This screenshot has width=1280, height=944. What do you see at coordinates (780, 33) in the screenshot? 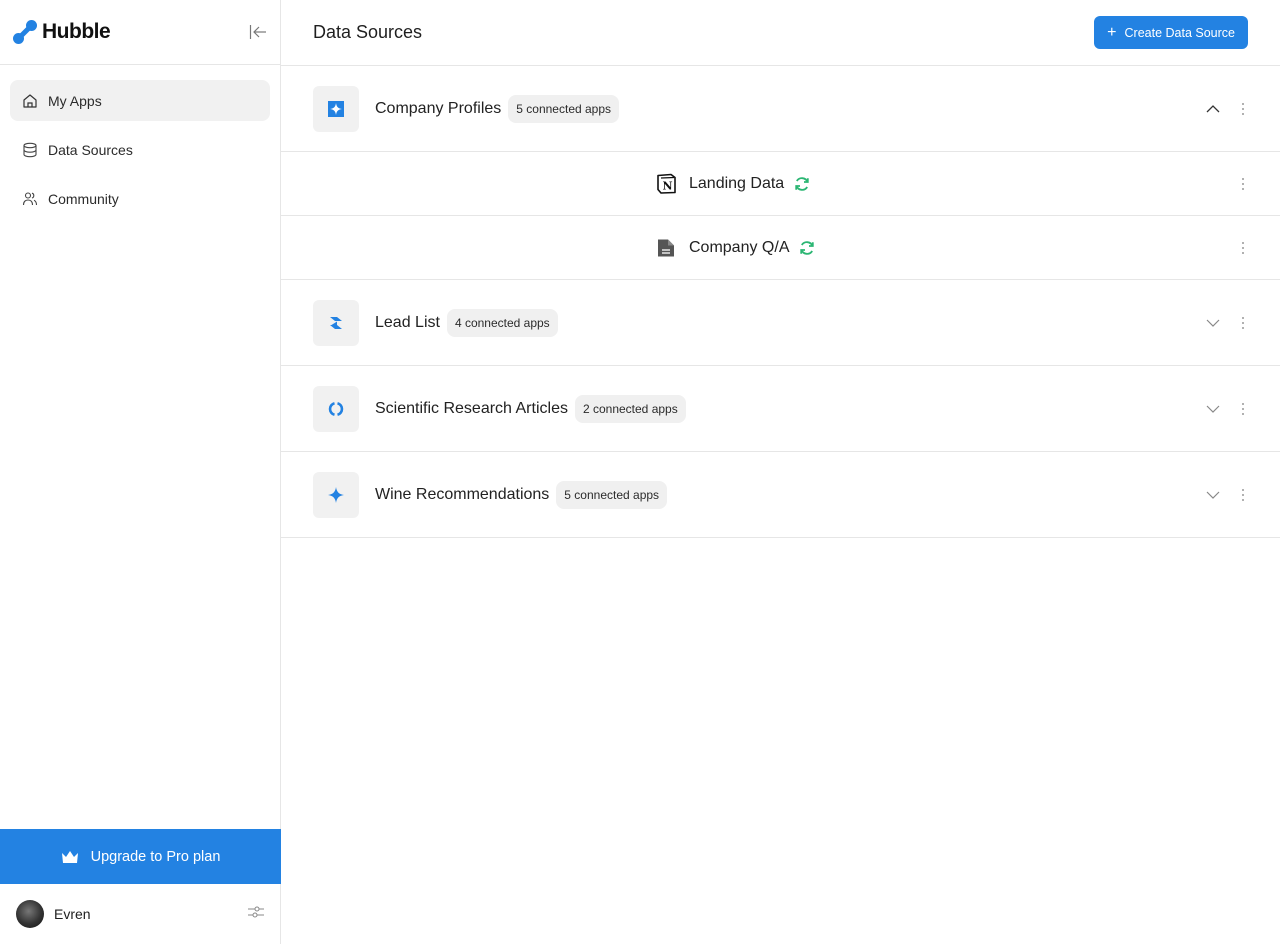
I see `page-header: Data Sources + Create Data Source` at bounding box center [780, 33].